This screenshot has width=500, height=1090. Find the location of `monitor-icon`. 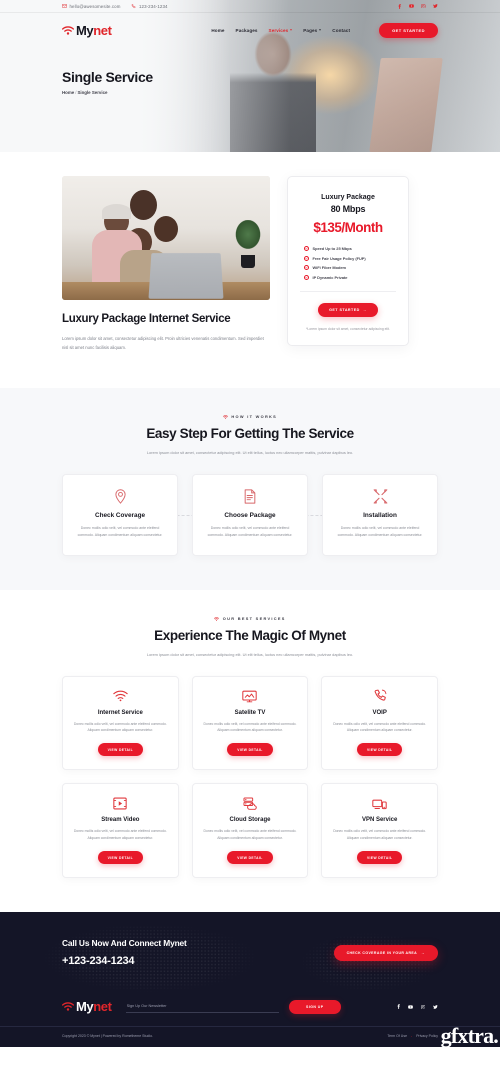

monitor-icon is located at coordinates (250, 696).